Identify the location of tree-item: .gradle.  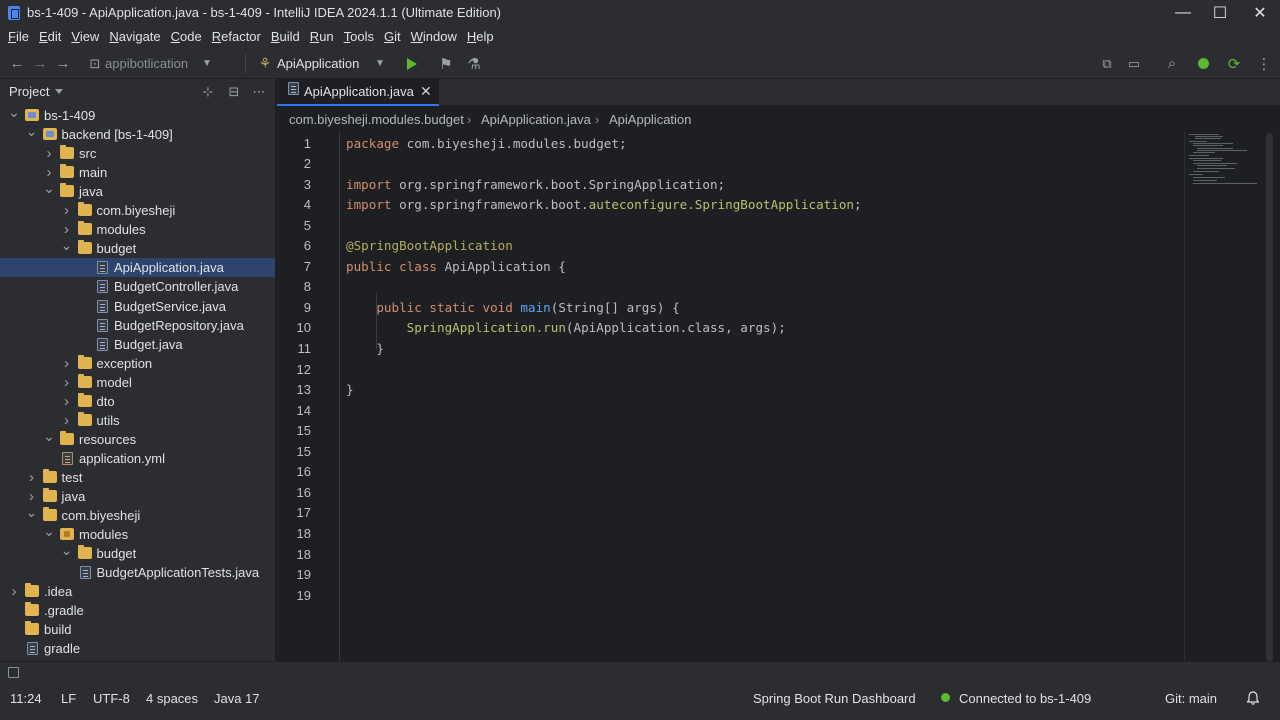
(137, 610).